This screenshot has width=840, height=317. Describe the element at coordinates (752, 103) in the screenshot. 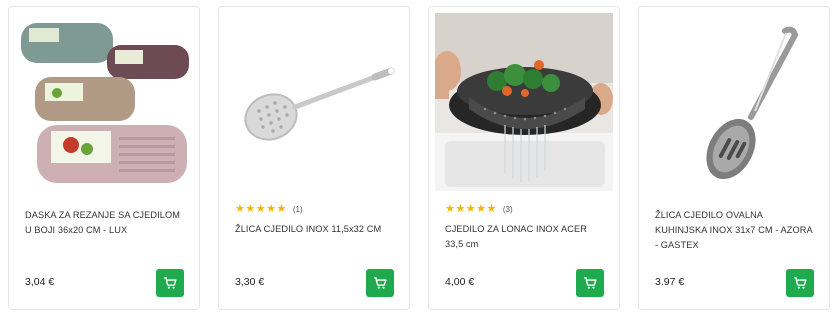

I see `slotted-spoon-icon` at that location.